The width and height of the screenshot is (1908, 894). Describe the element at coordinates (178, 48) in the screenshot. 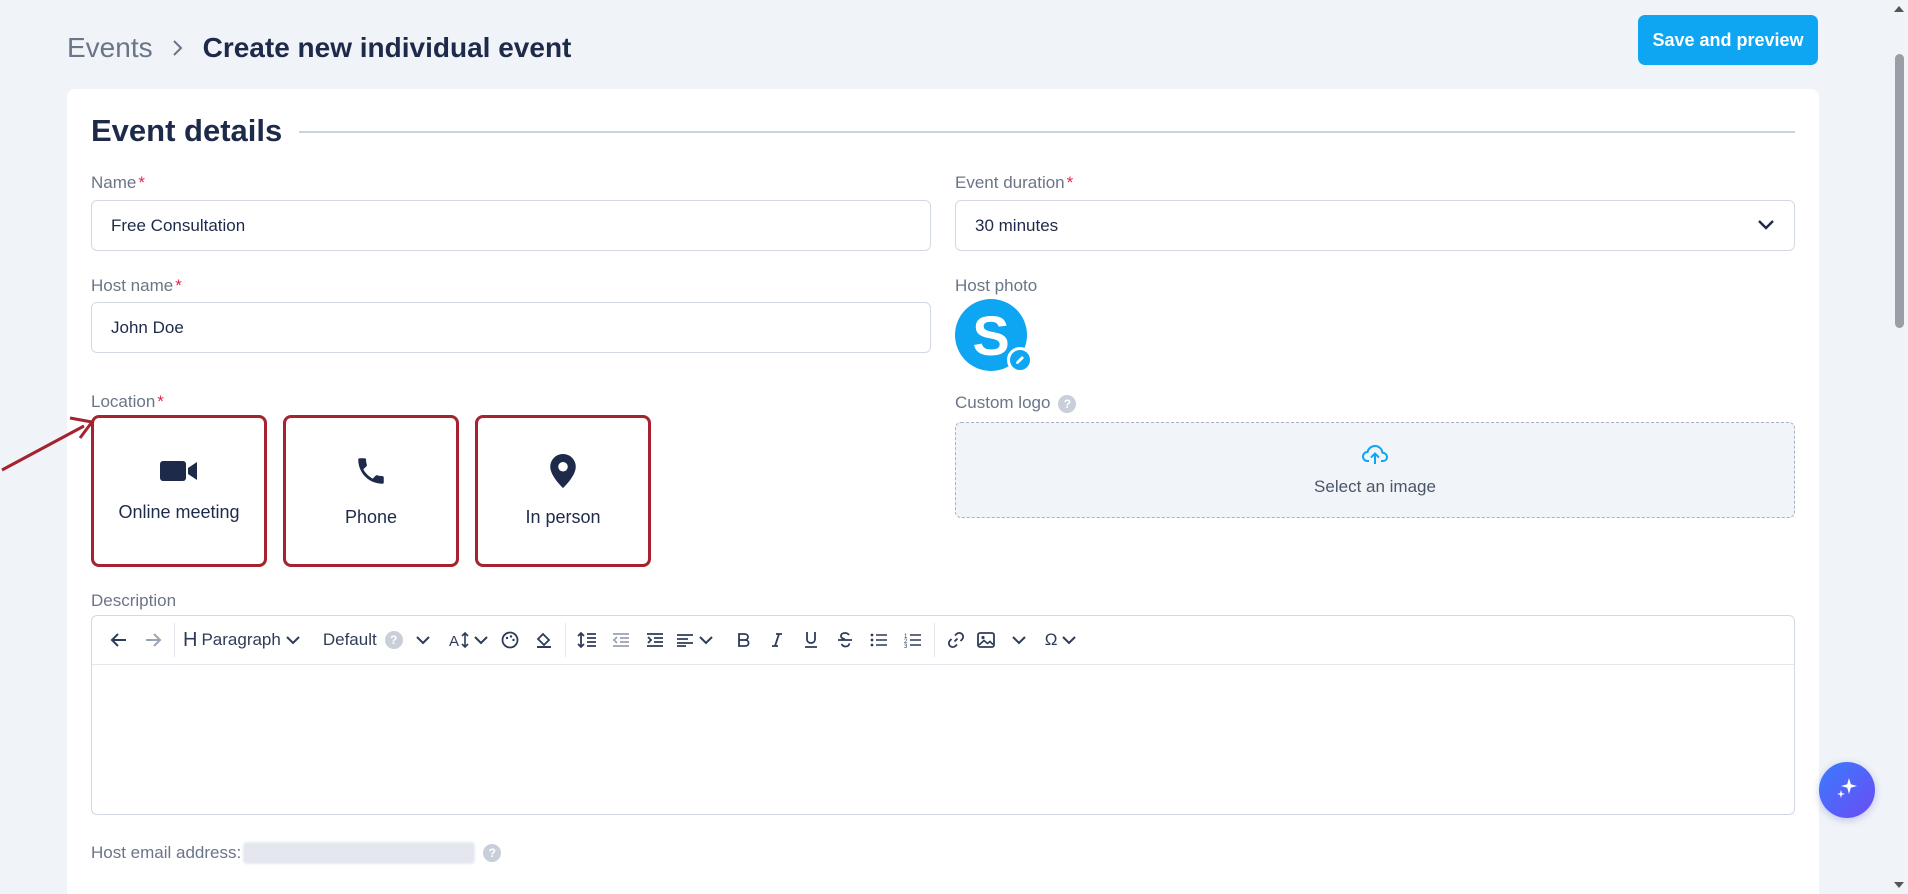

I see `chevron-right-icon` at that location.